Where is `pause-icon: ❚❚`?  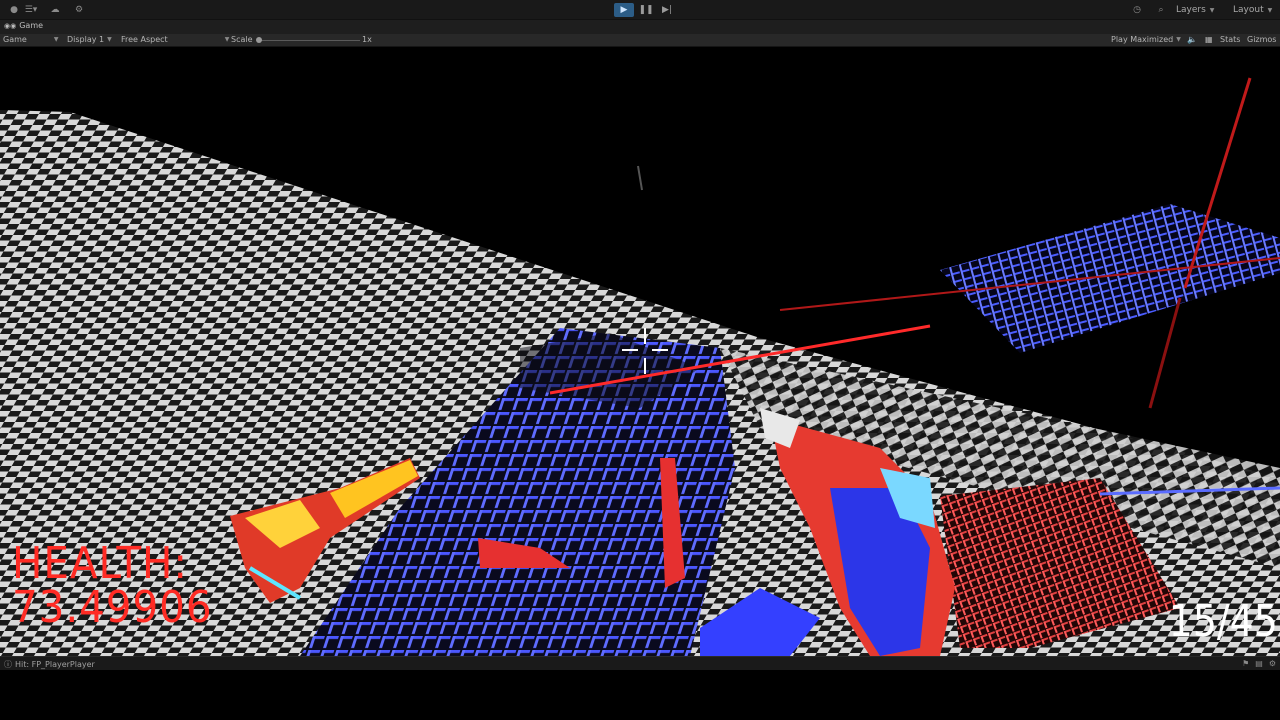 pause-icon: ❚❚ is located at coordinates (646, 10).